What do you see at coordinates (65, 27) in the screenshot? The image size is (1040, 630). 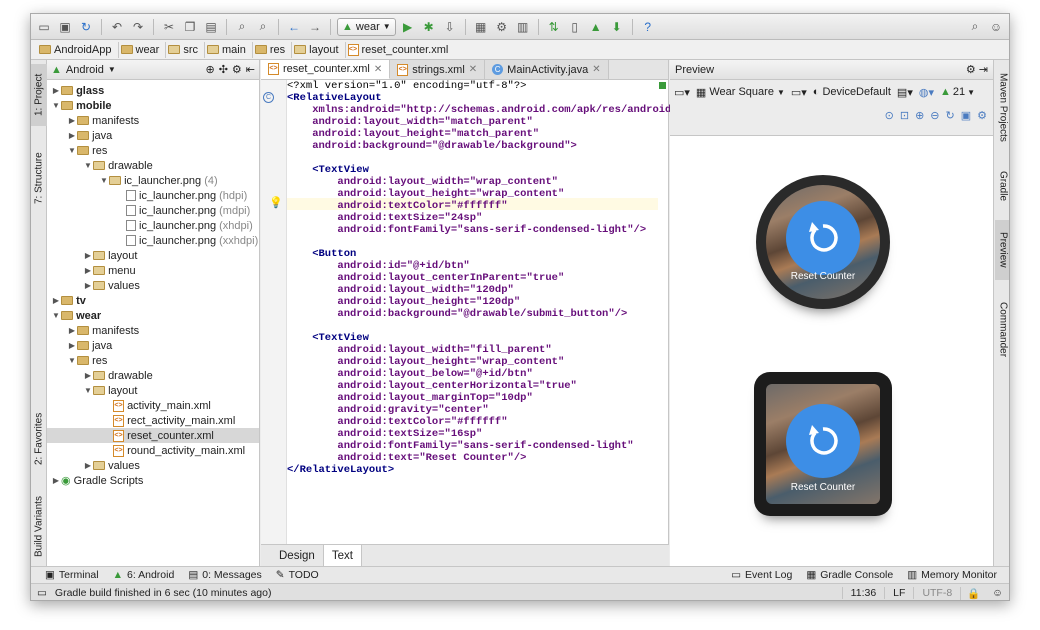 I see `save-icon: ▣` at bounding box center [65, 27].